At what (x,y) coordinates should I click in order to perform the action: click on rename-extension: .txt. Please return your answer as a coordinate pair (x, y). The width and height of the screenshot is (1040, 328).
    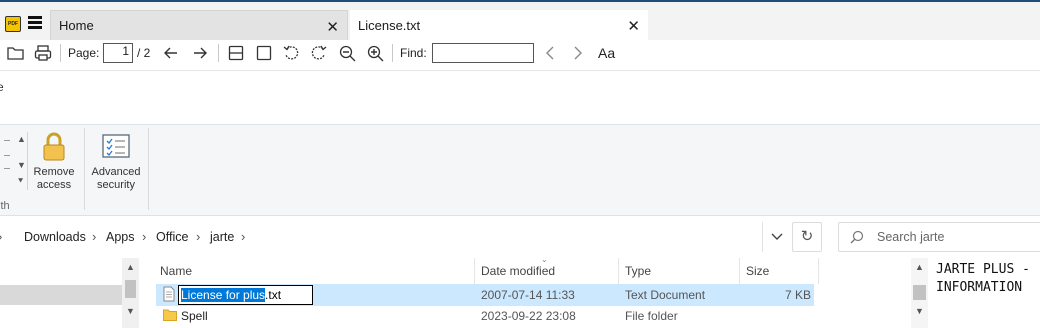
    Looking at the image, I should click on (273, 295).